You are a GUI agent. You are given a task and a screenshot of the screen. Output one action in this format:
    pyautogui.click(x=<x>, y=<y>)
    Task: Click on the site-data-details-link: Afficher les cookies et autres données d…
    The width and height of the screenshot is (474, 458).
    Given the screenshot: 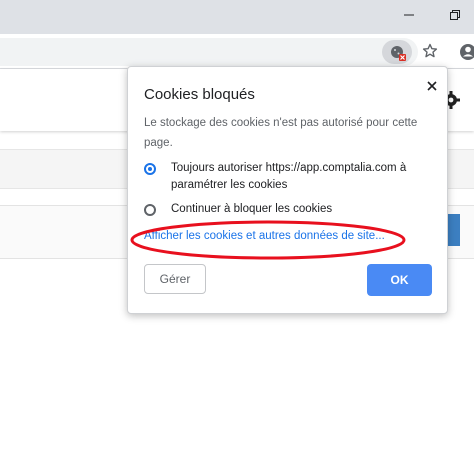 What is the action you would take?
    pyautogui.click(x=264, y=236)
    